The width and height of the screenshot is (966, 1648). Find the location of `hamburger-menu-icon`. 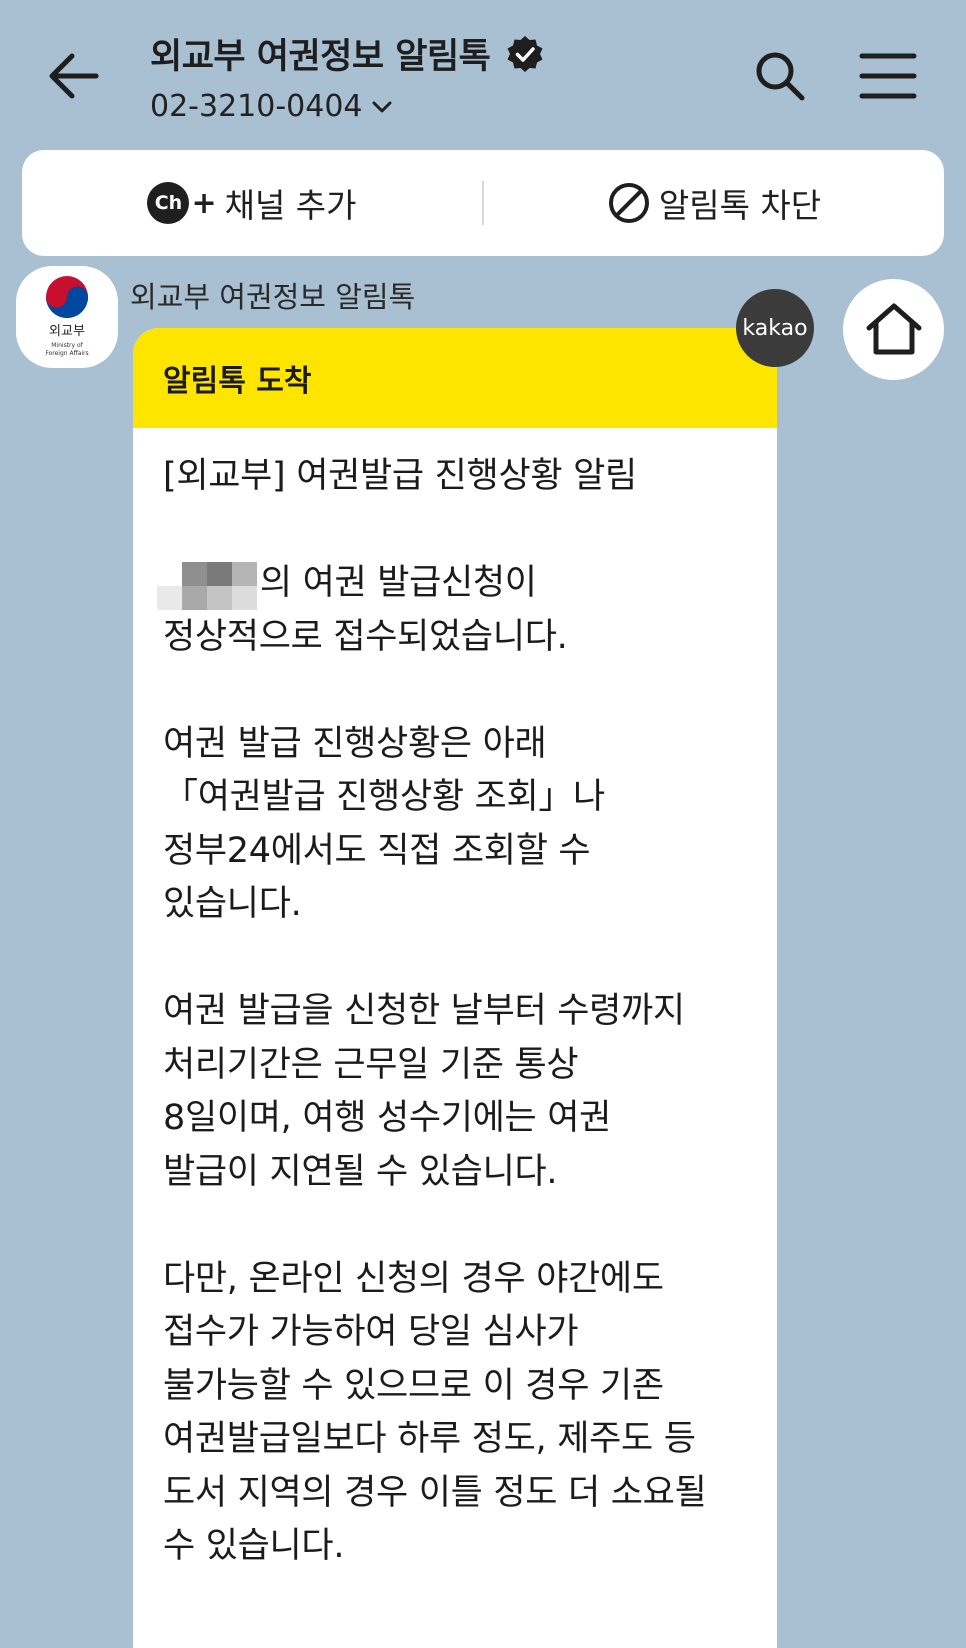

hamburger-menu-icon is located at coordinates (888, 76).